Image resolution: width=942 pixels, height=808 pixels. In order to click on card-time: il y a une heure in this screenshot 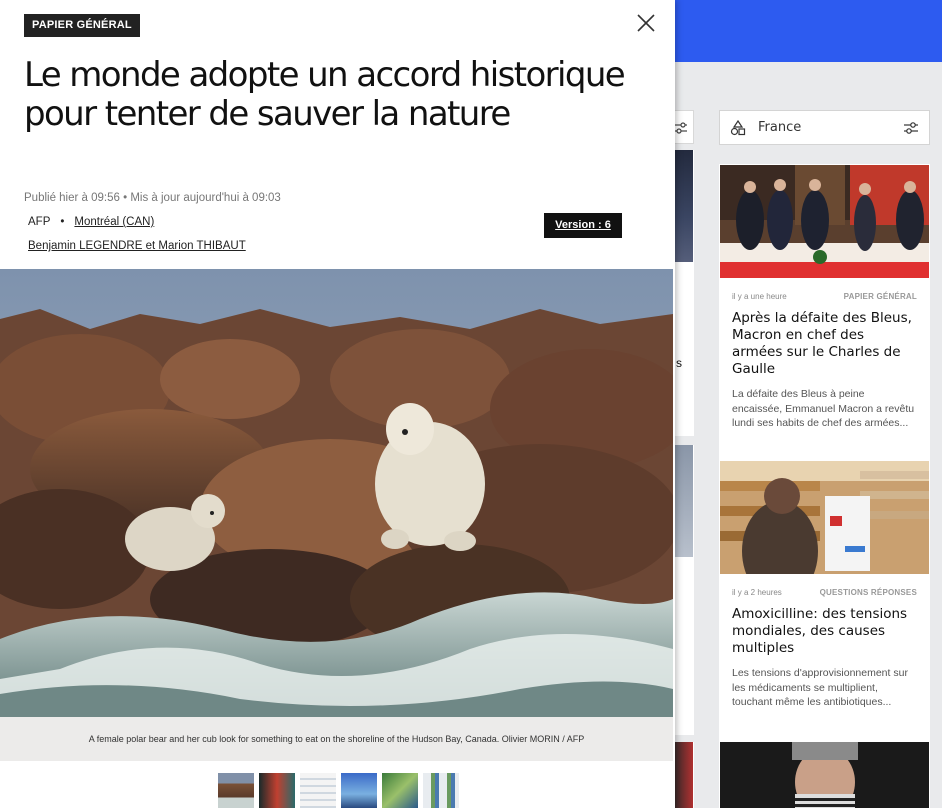, I will do `click(759, 296)`.